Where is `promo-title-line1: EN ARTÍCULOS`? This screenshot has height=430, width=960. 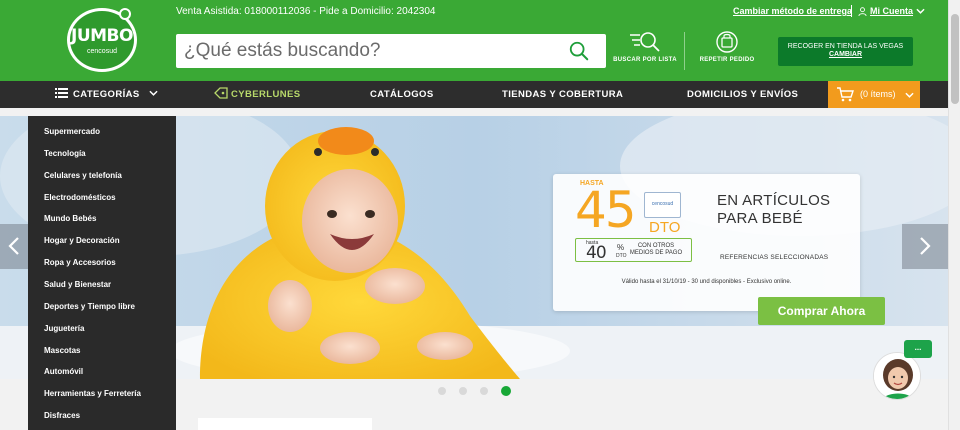 promo-title-line1: EN ARTÍCULOS is located at coordinates (774, 200).